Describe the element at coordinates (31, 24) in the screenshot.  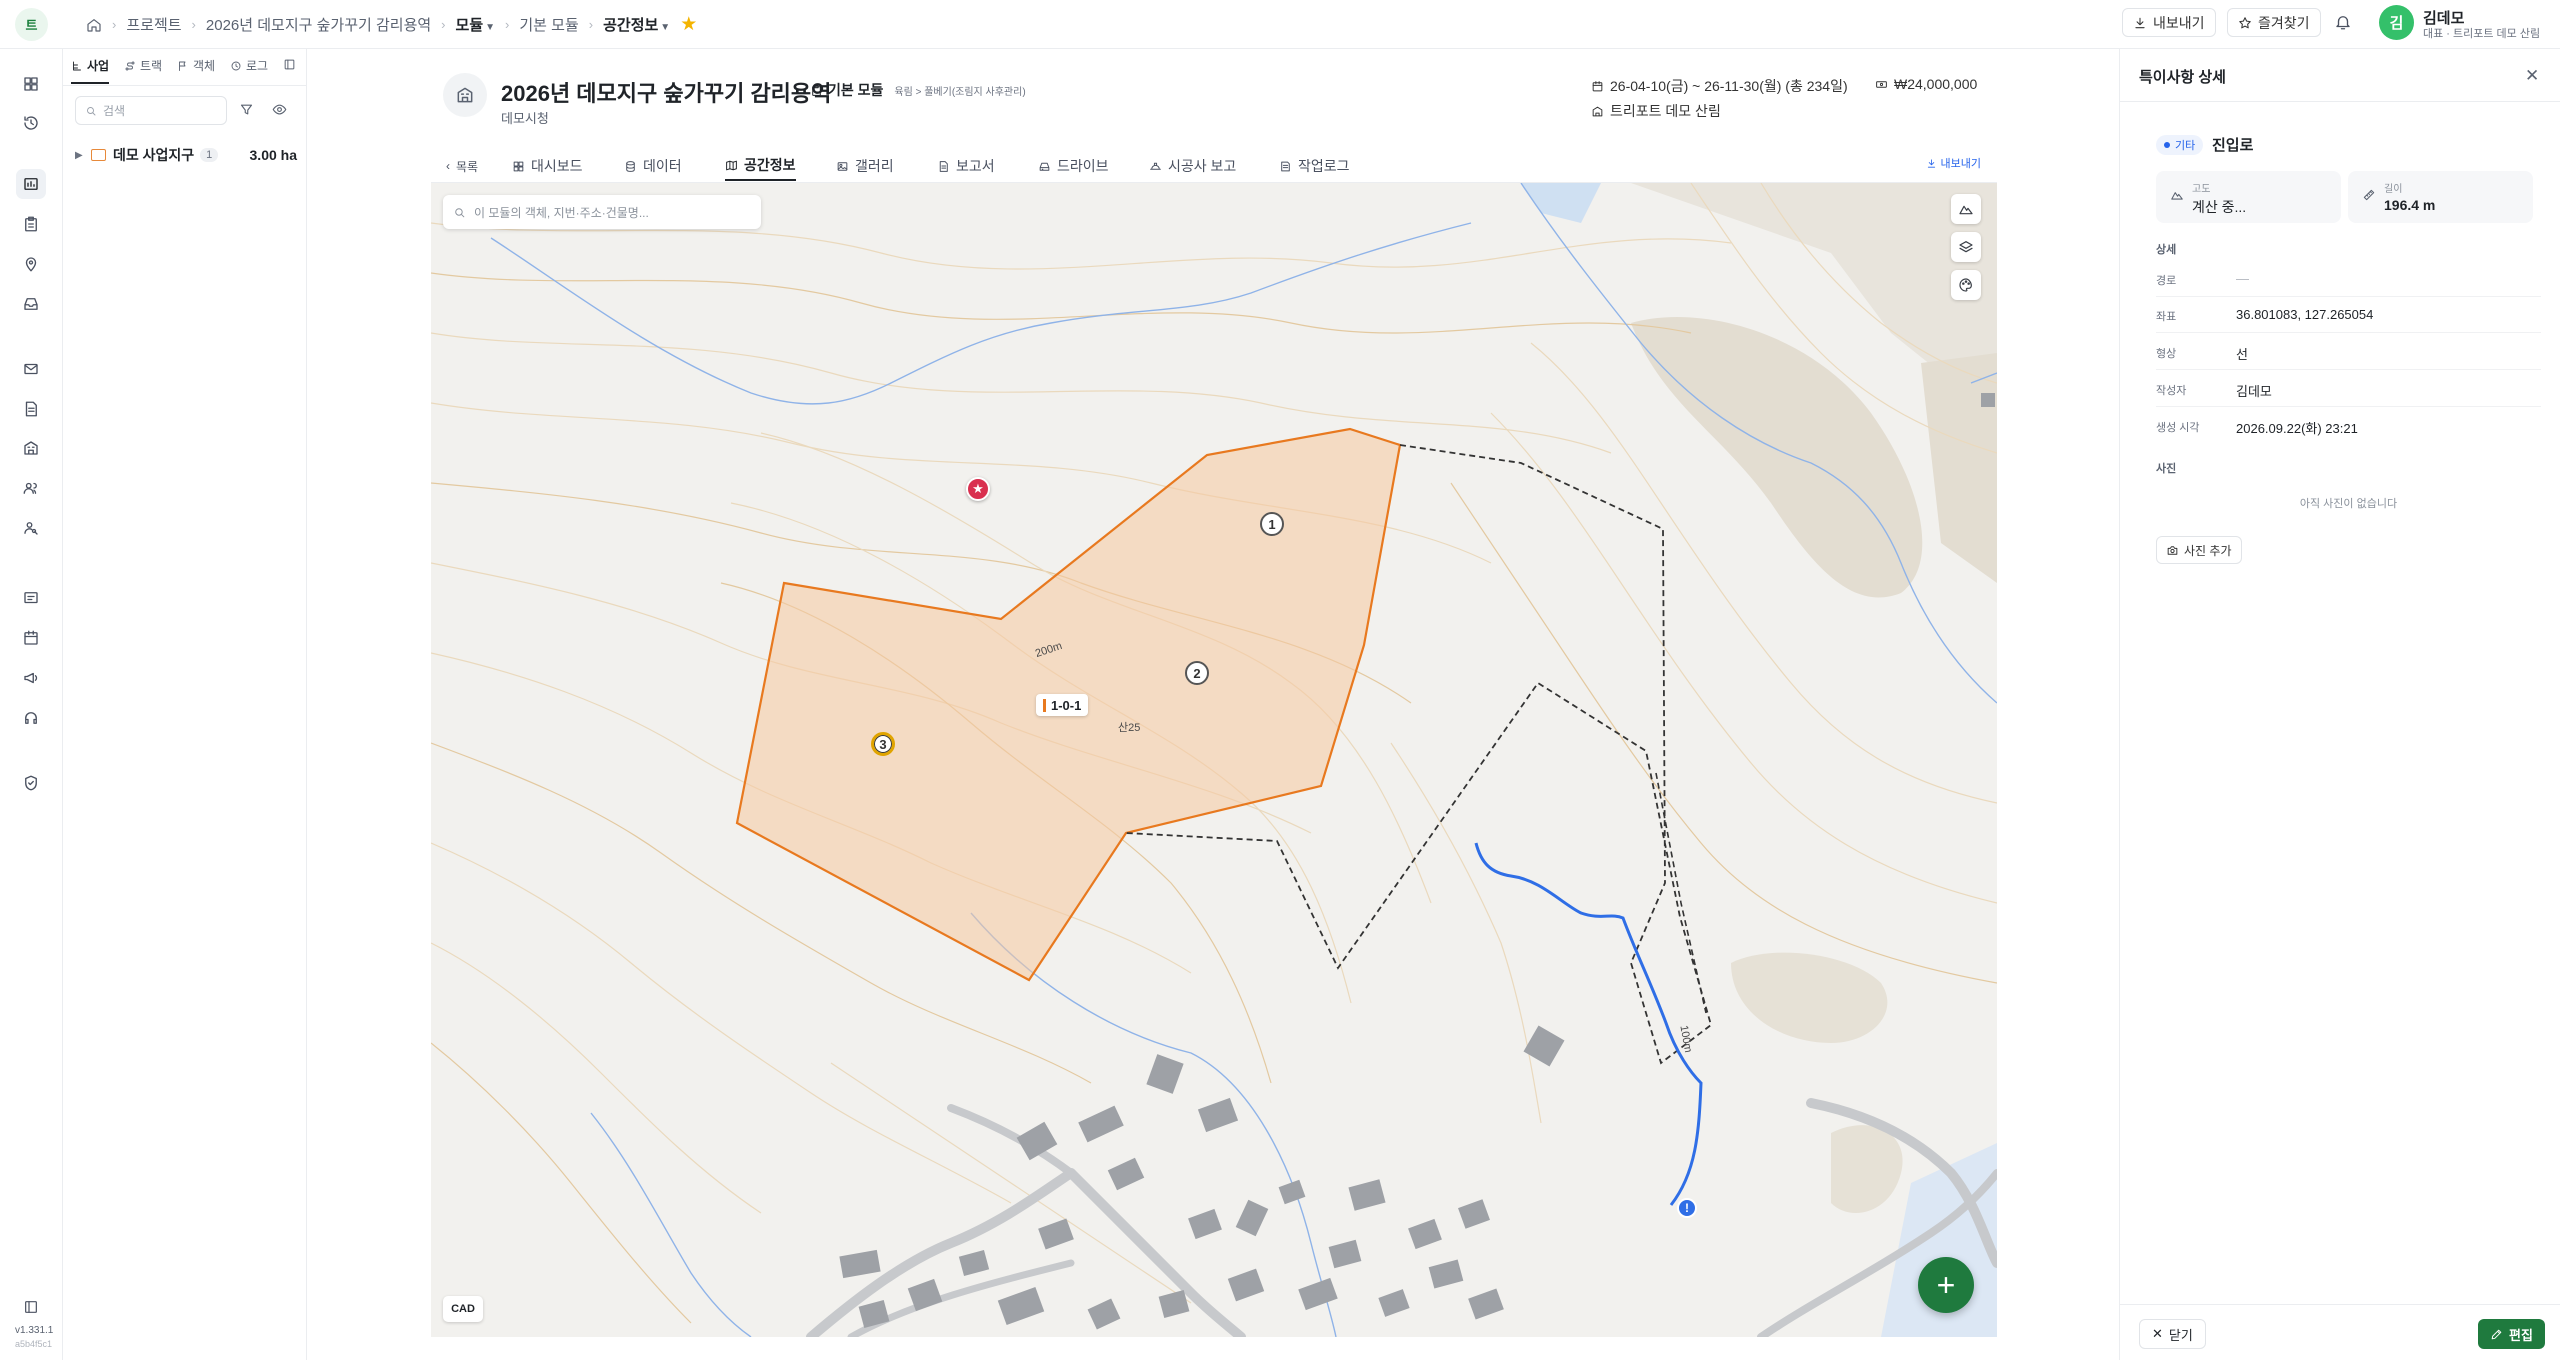
I see `workspace-badge: 트` at that location.